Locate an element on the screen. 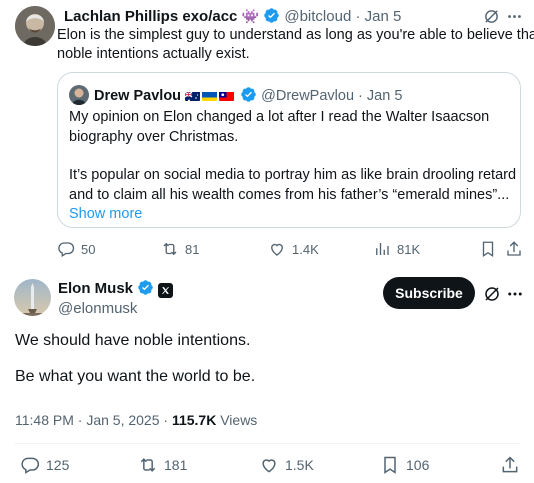  repost-count: 181 is located at coordinates (176, 465).